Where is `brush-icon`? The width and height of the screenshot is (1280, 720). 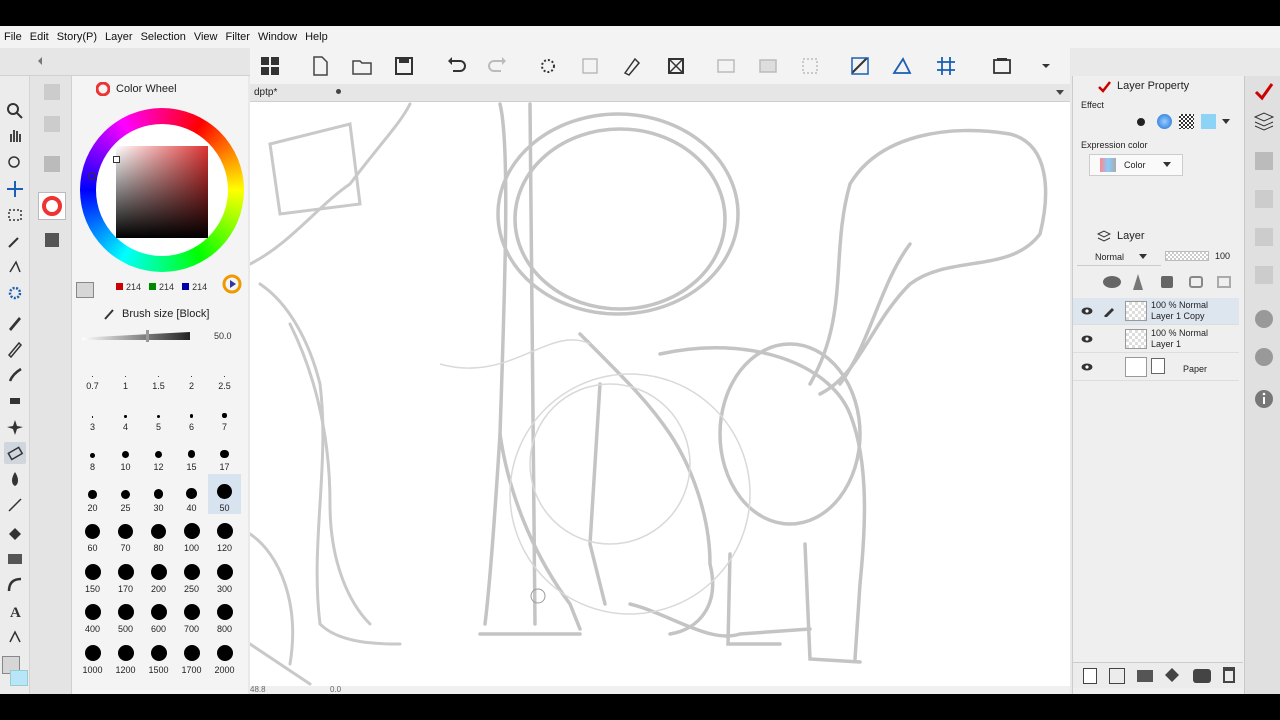 brush-icon is located at coordinates (15, 375).